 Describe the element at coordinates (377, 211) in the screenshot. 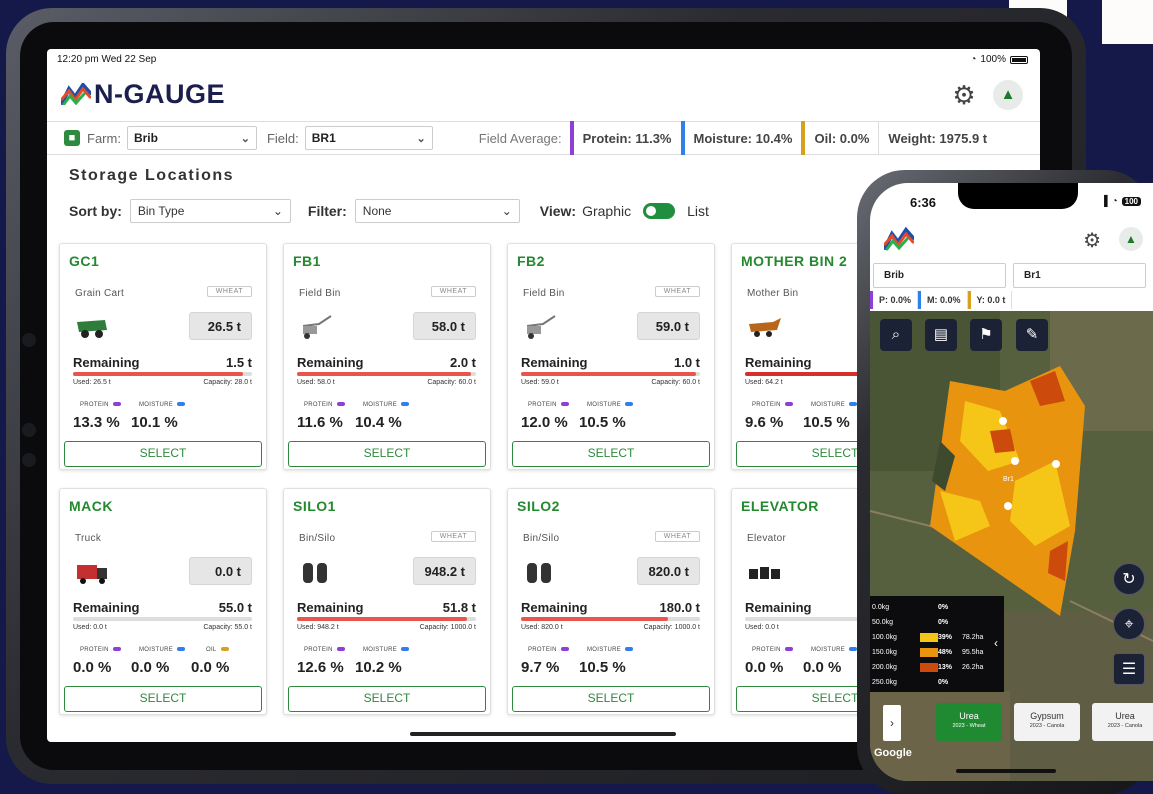

I see `filter-value: None` at that location.